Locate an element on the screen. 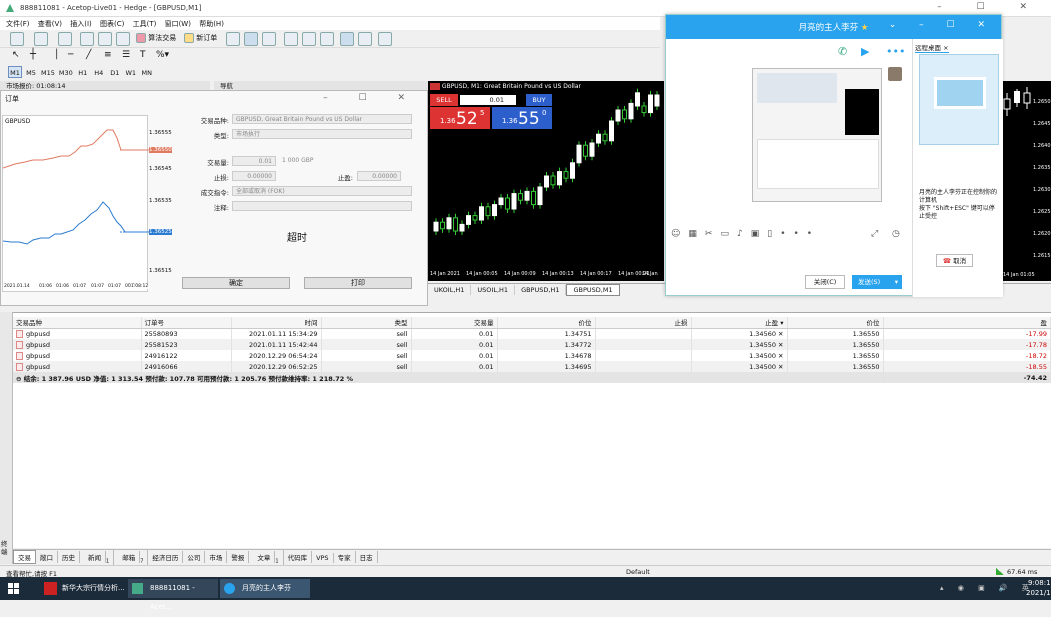  col-type: 类型 is located at coordinates (366, 323).